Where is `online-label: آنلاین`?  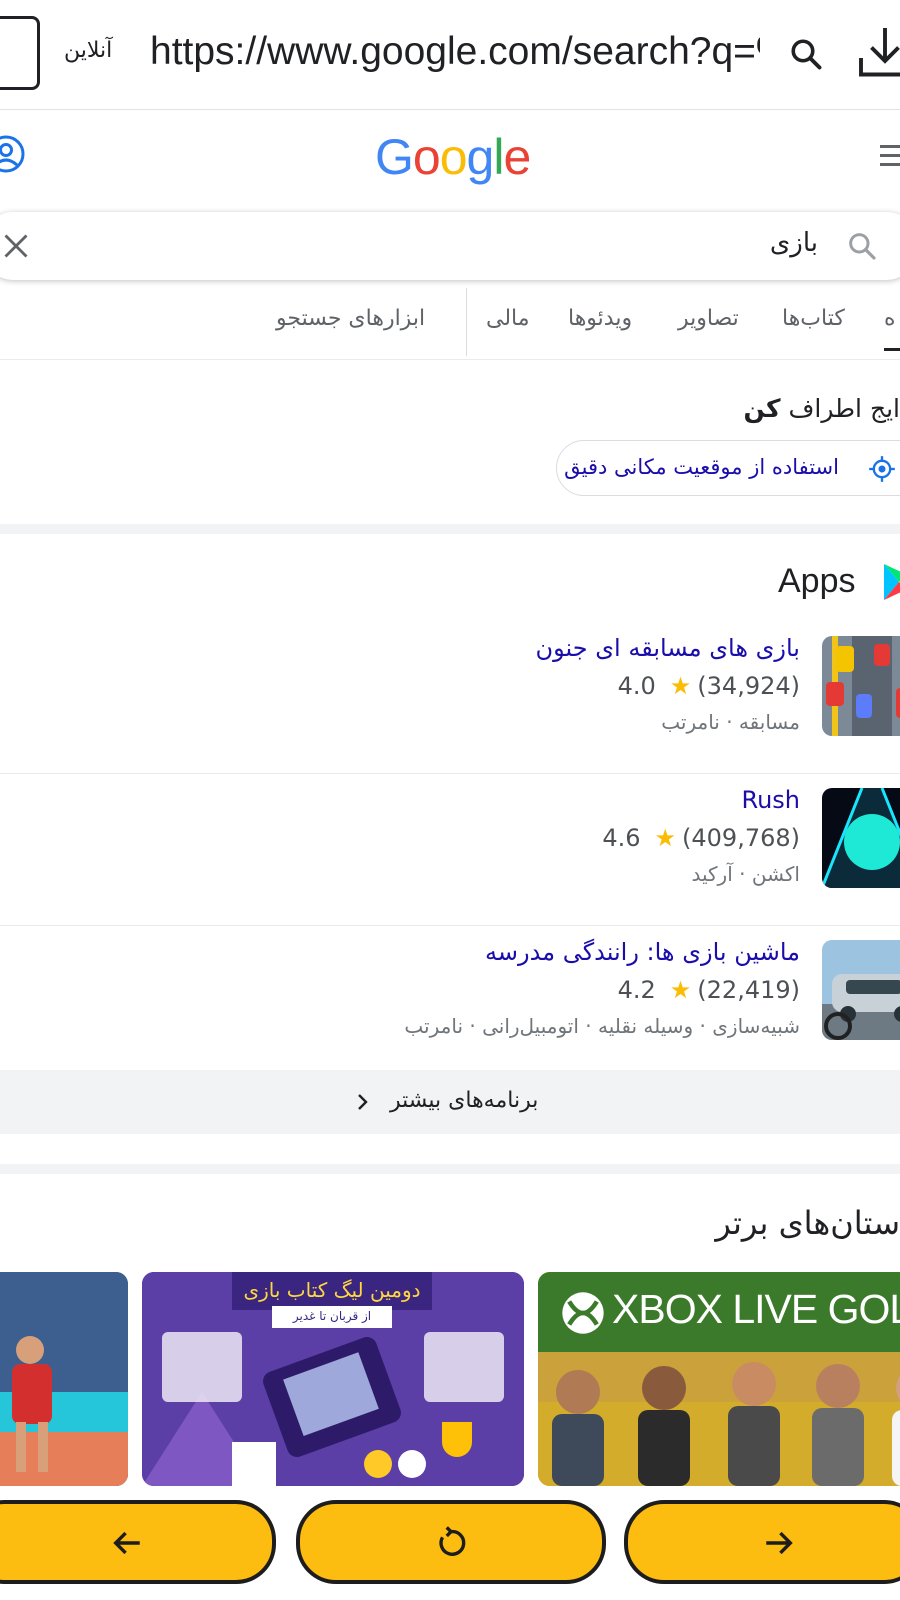 online-label: آنلاین is located at coordinates (88, 50).